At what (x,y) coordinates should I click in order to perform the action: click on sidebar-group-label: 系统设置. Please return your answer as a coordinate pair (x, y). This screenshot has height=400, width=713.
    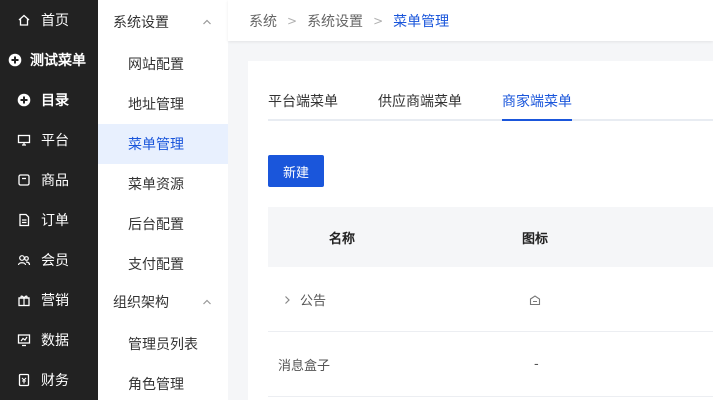
    Looking at the image, I should click on (141, 23).